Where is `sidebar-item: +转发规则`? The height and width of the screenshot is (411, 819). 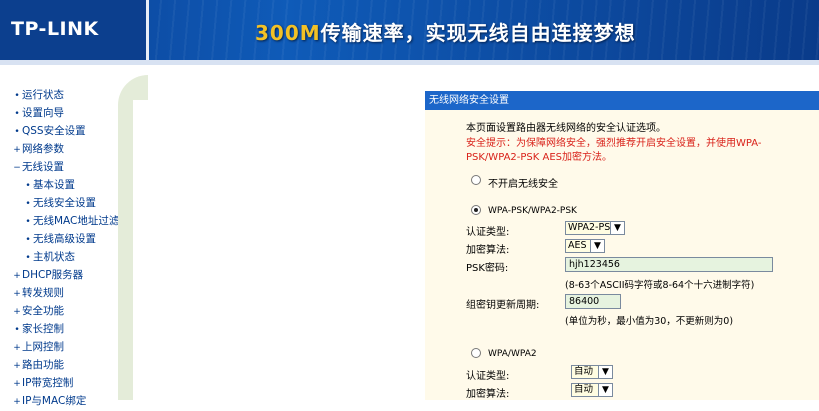
sidebar-item: +转发规则 is located at coordinates (59, 293).